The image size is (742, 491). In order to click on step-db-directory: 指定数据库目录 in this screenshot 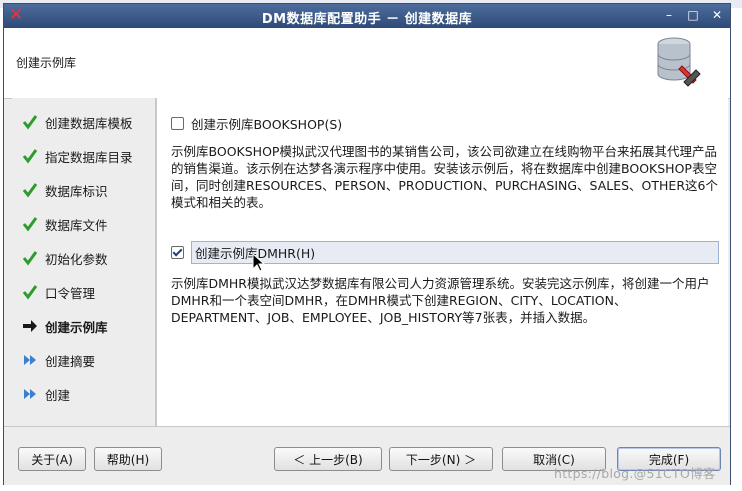, I will do `click(77, 156)`.